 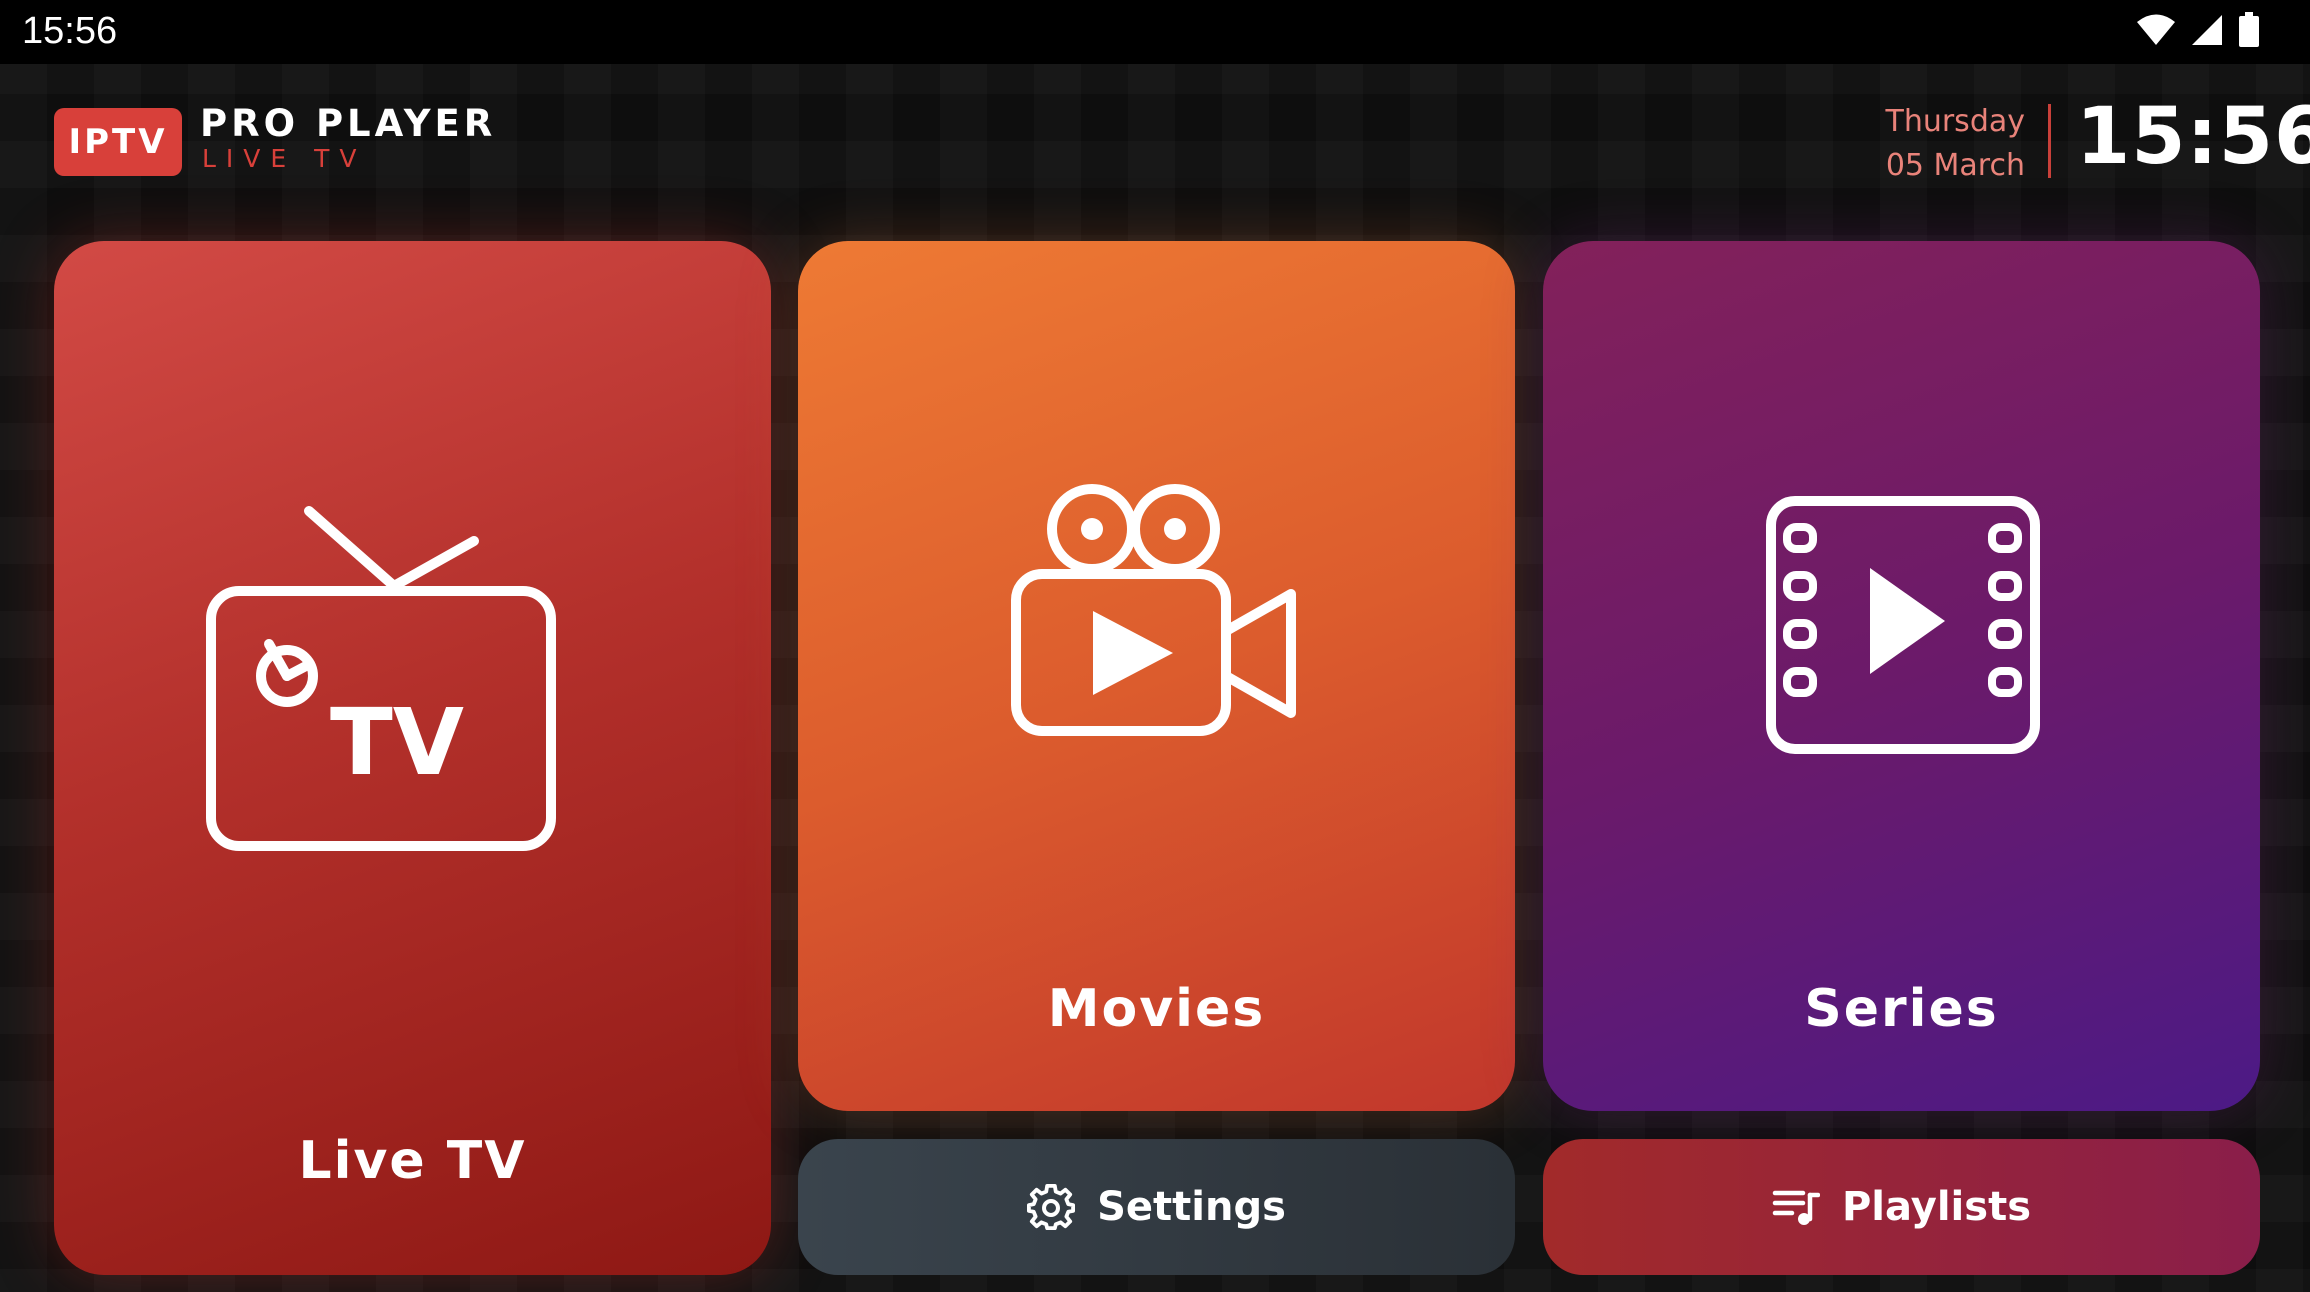 What do you see at coordinates (284, 158) in the screenshot?
I see `logo-subtitle: LIVE TV` at bounding box center [284, 158].